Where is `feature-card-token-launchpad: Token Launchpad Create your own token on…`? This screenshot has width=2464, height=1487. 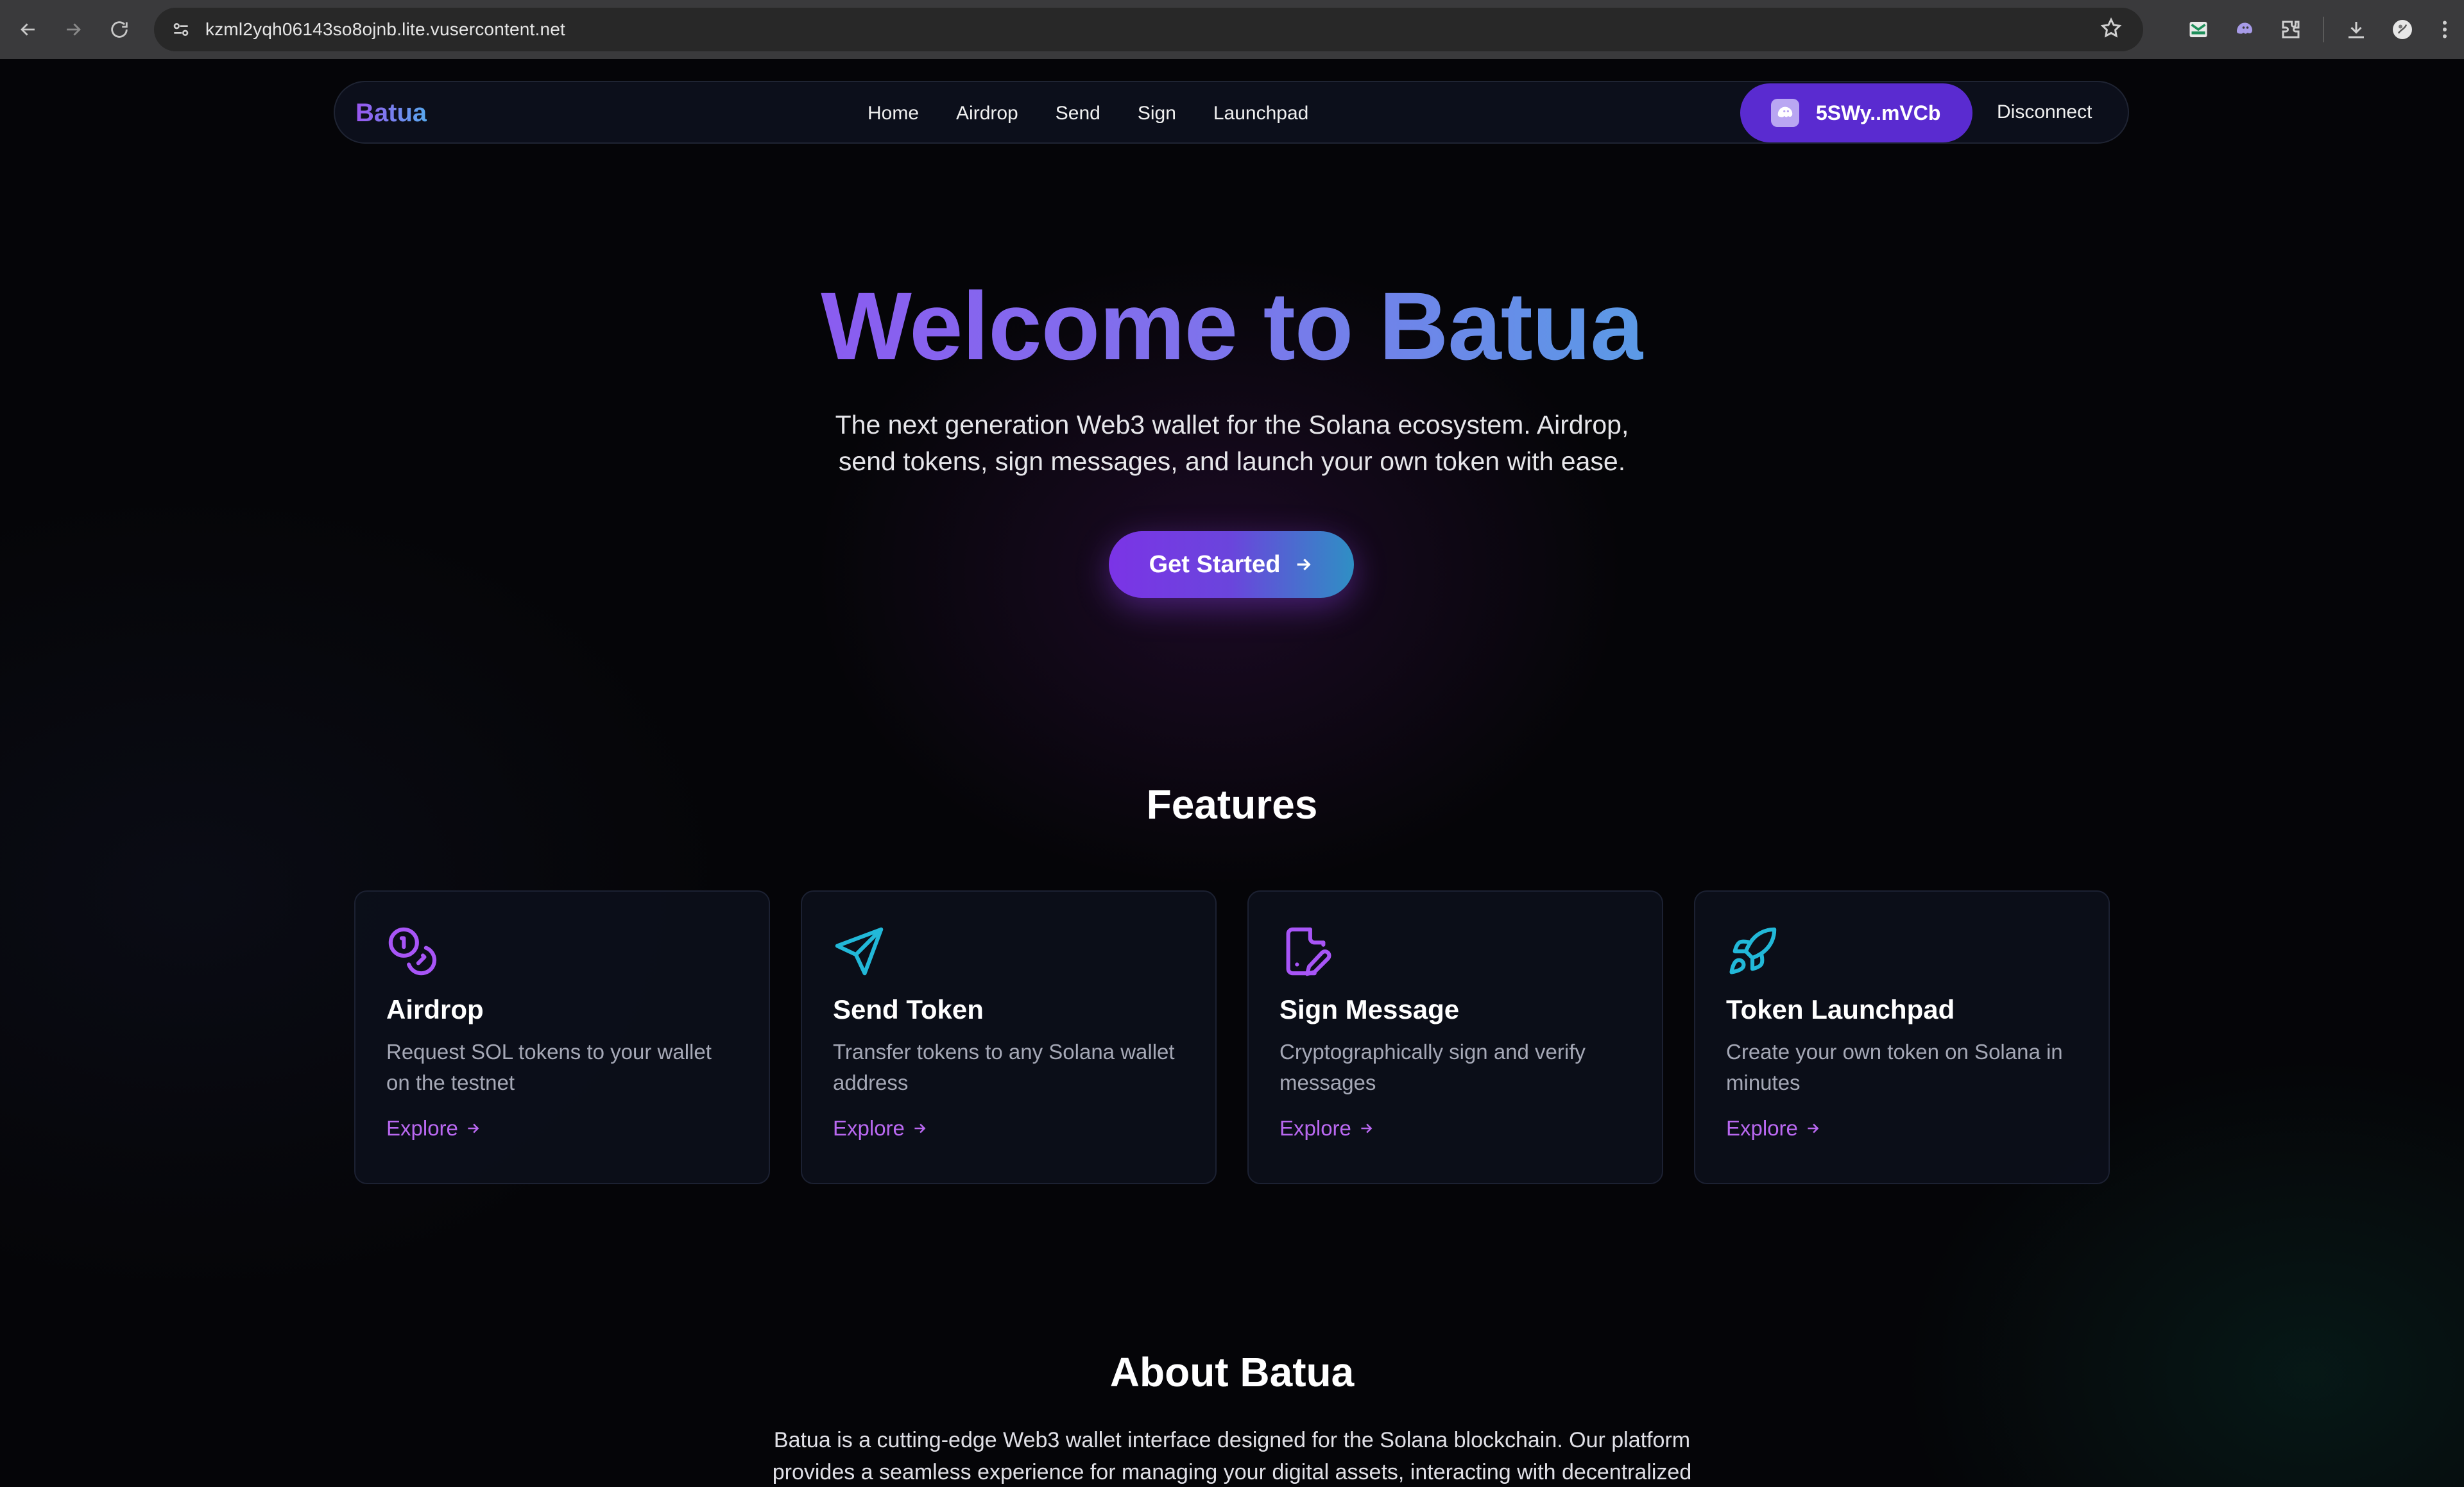
feature-card-token-launchpad: Token Launchpad Create your own token on… is located at coordinates (1902, 1037).